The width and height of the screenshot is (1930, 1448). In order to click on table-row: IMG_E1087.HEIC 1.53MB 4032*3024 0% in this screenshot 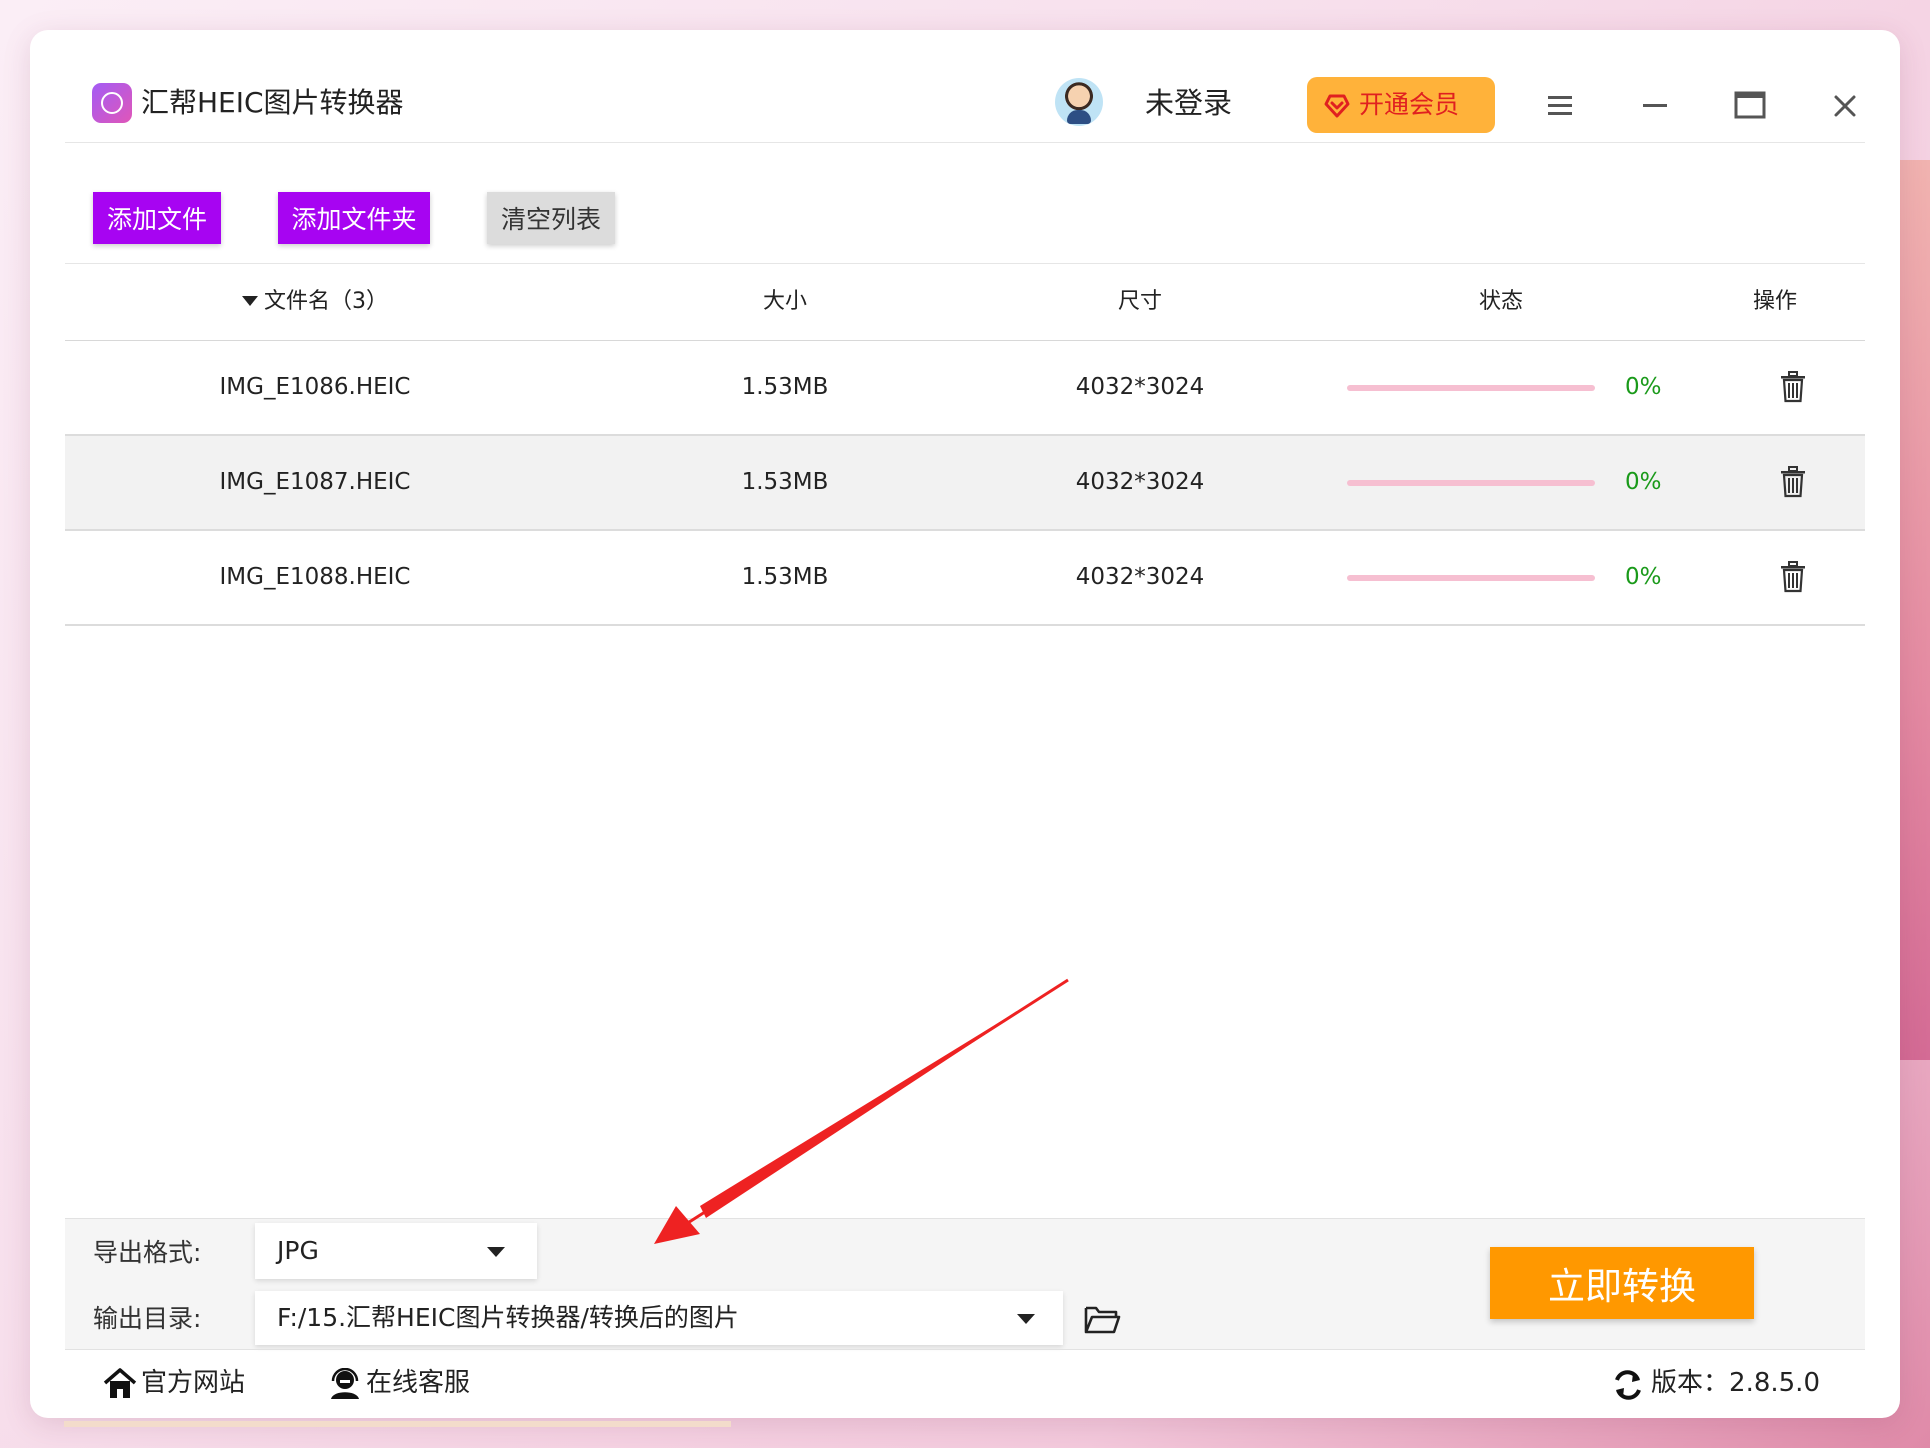, I will do `click(965, 483)`.